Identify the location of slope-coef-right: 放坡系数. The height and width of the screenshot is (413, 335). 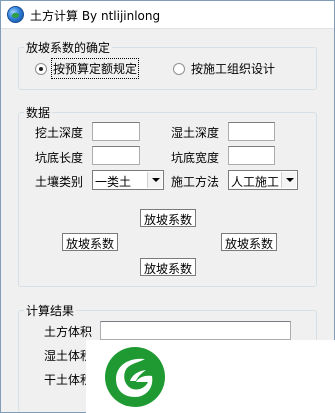
(249, 242).